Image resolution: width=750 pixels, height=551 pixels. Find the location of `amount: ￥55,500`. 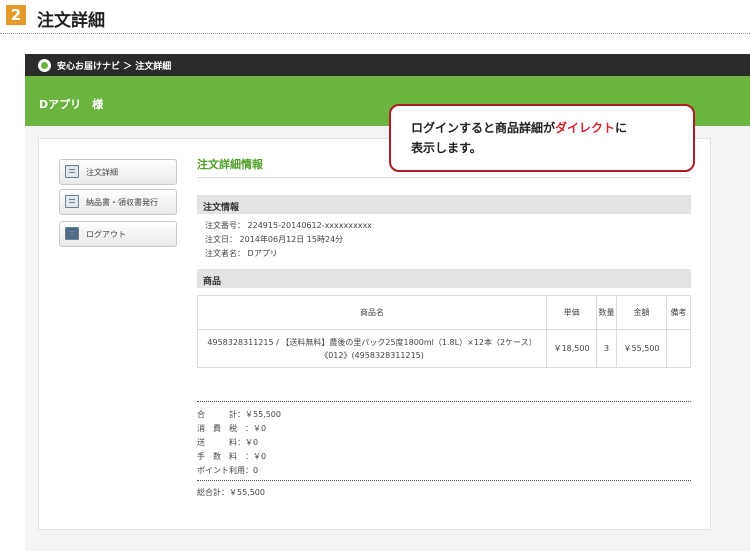

amount: ￥55,500 is located at coordinates (641, 348).